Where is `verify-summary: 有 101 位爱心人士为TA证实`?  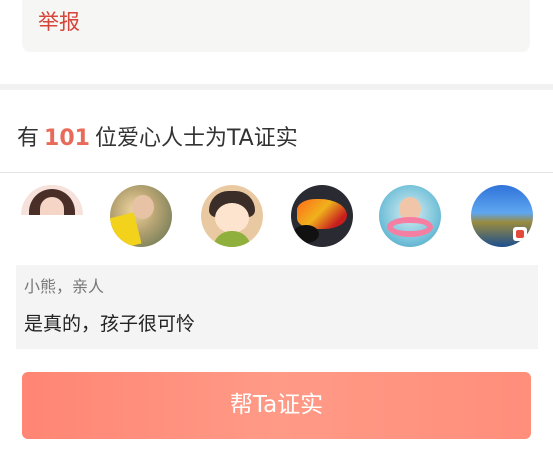 verify-summary: 有 101 位爱心人士为TA证实 is located at coordinates (157, 139).